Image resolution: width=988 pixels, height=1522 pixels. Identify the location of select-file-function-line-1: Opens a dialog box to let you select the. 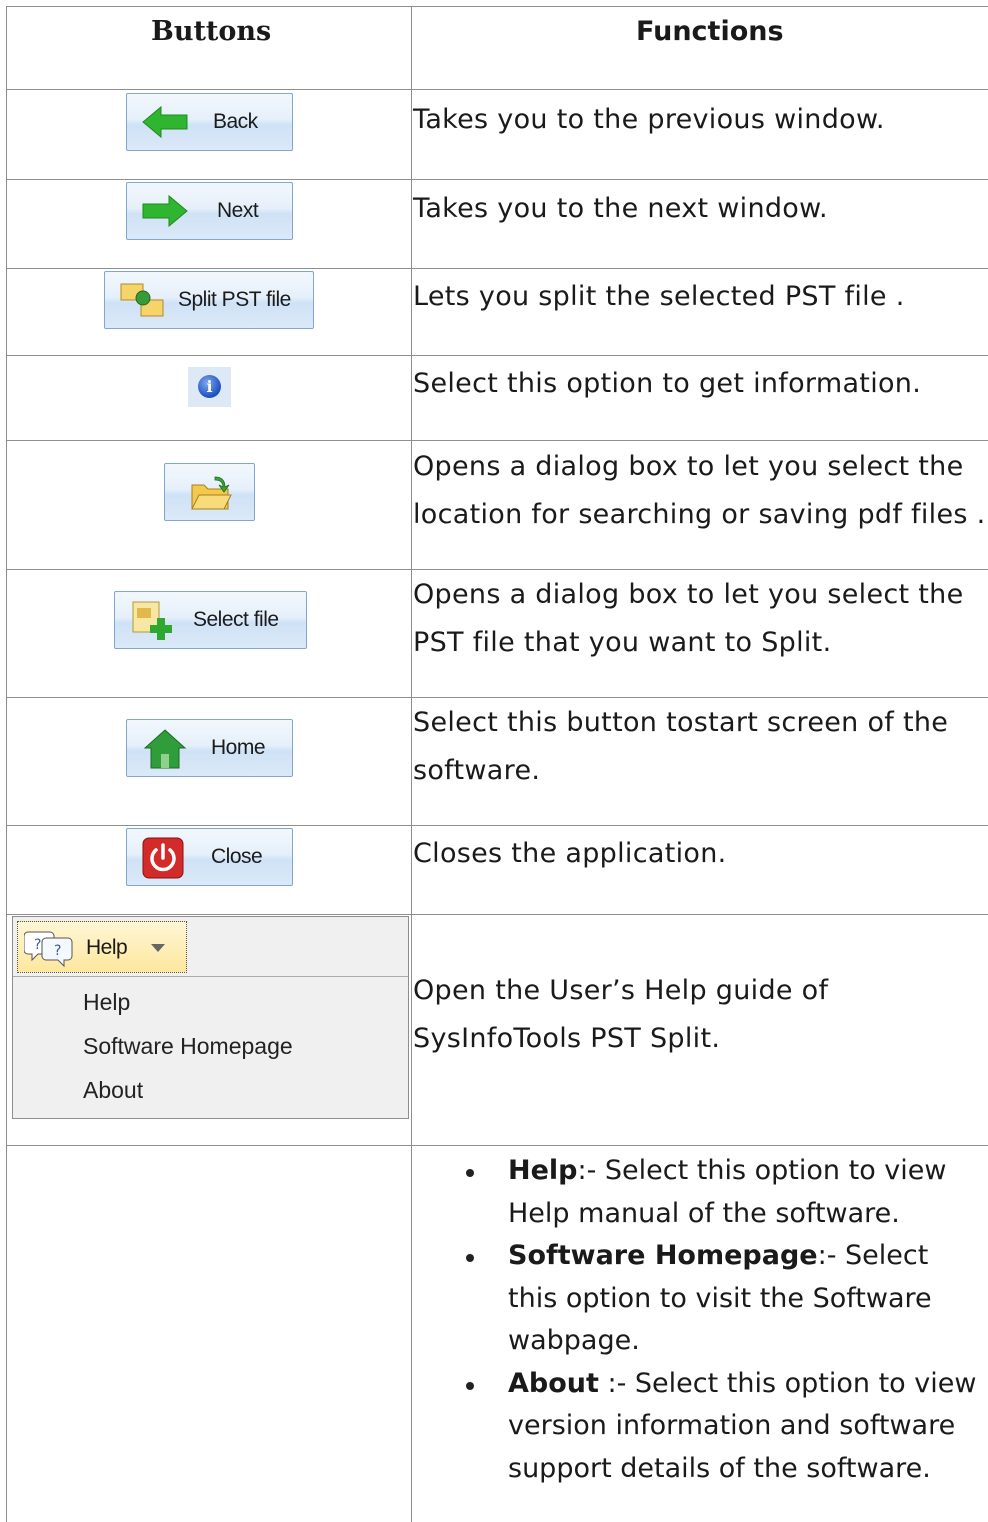
(688, 594).